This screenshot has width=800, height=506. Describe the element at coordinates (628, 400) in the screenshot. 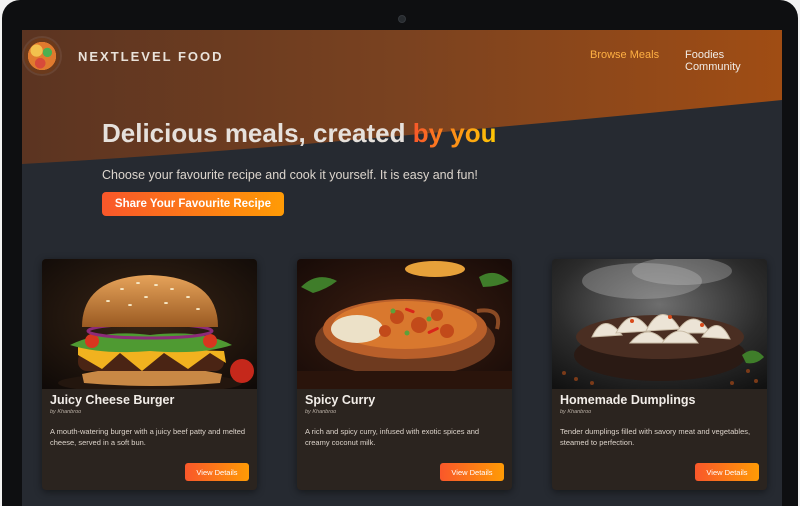

I see `meal-title: Homemade Dumplings` at that location.